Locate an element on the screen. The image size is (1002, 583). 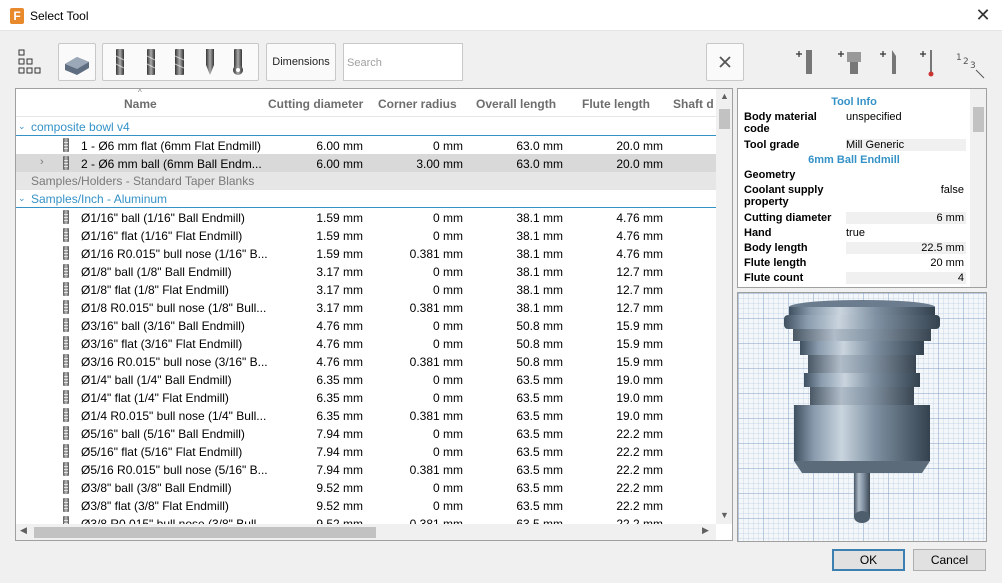
renumber-icon: 1 2 3 is located at coordinates (972, 63).